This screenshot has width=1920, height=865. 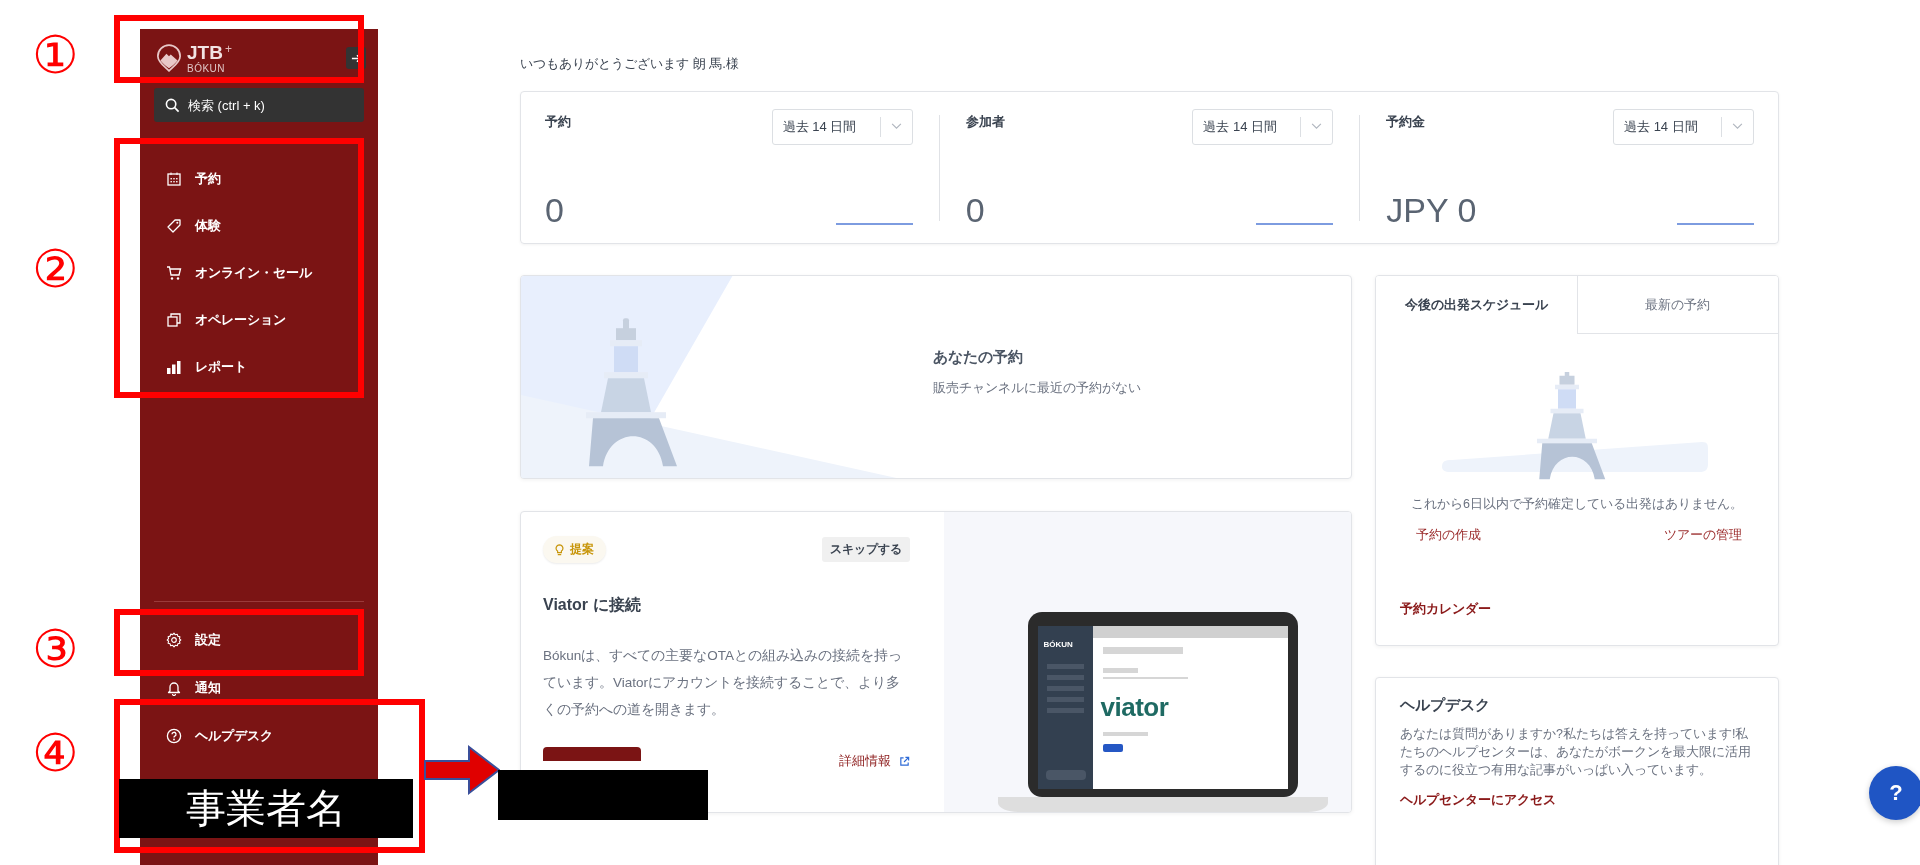 I want to click on stat-title: 参加者, so click(x=985, y=121).